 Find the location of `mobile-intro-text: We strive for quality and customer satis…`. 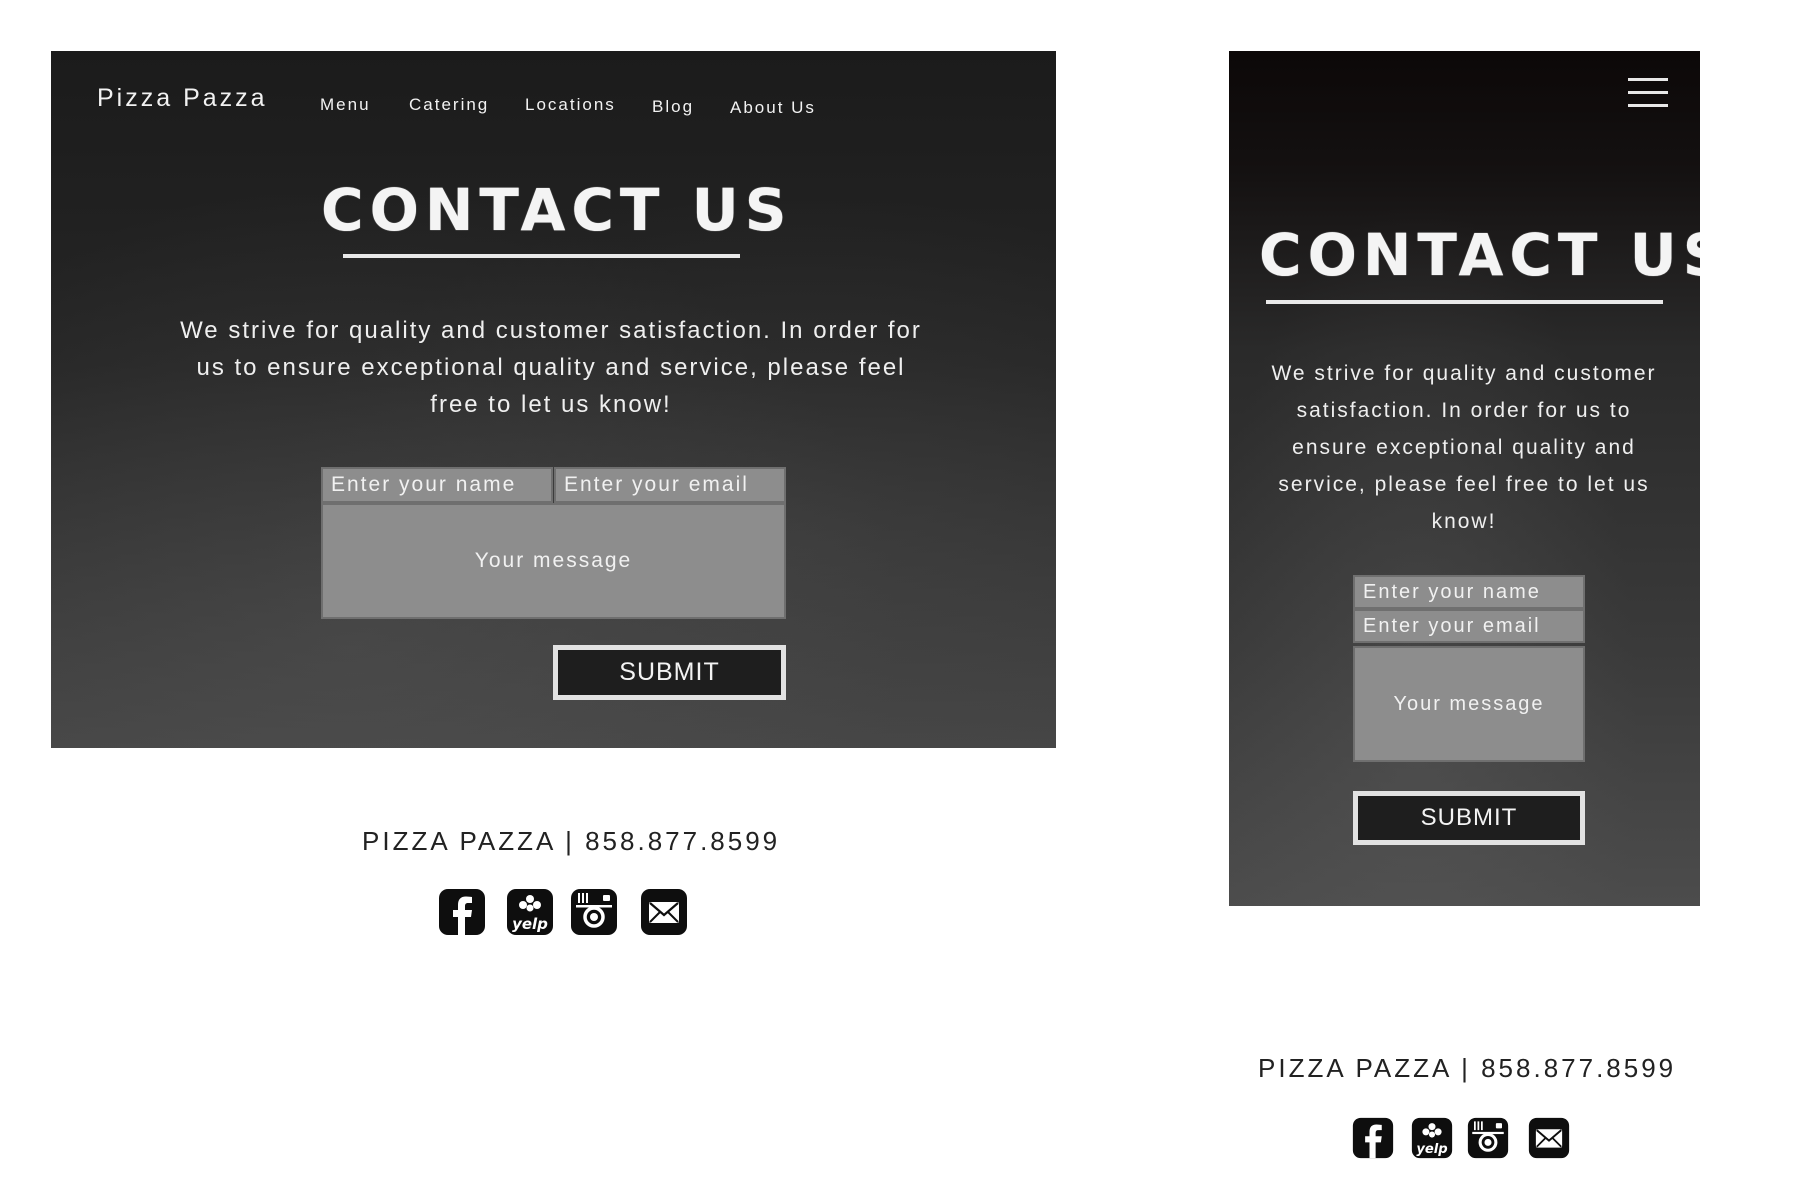

mobile-intro-text: We strive for quality and customer satis… is located at coordinates (1464, 447).